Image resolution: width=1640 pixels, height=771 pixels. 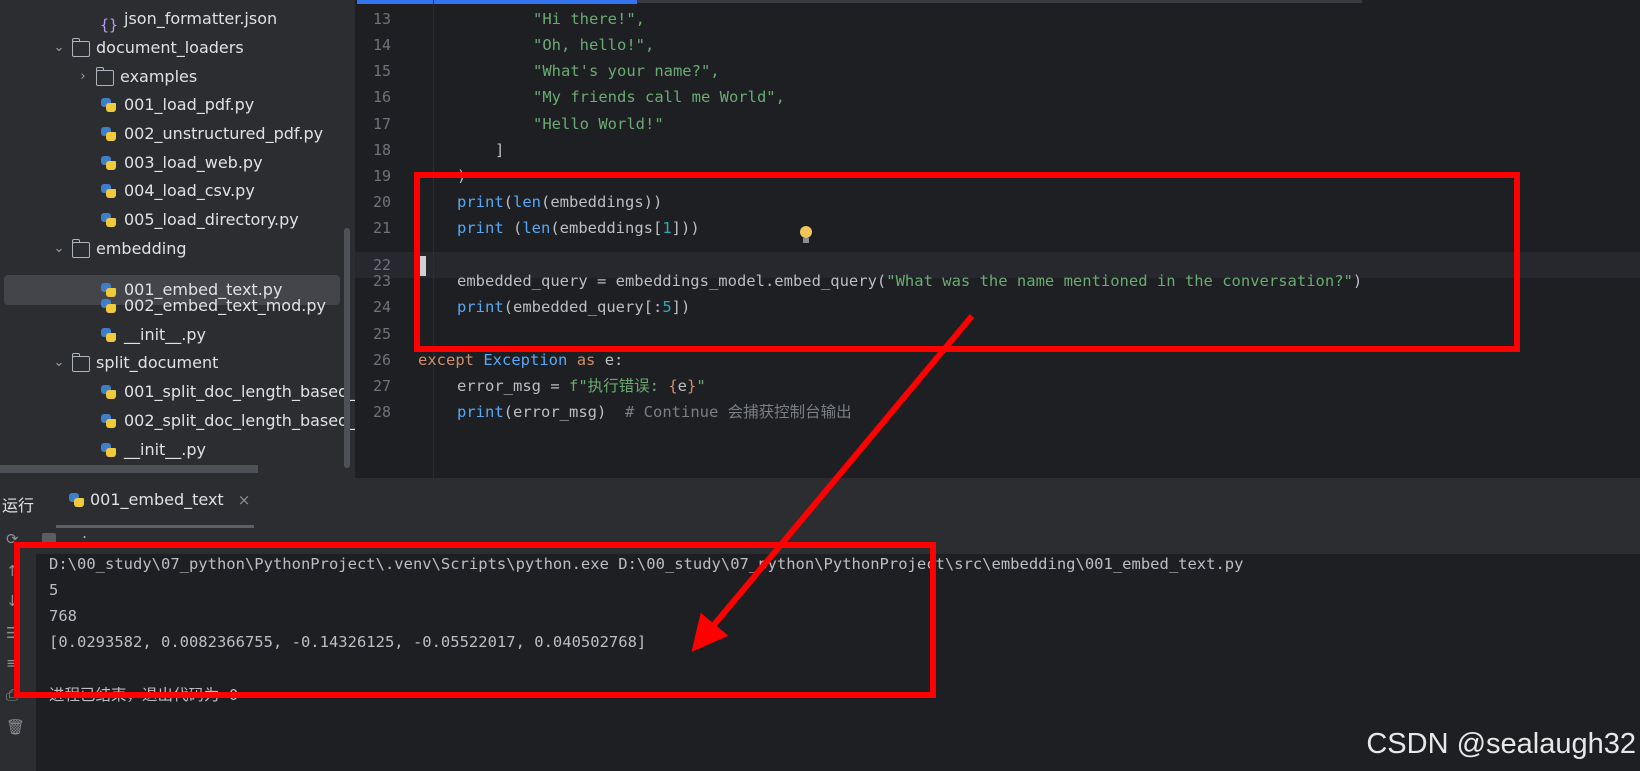 I want to click on tree-item-split-document: ⌄ split_document, so click(x=135, y=363).